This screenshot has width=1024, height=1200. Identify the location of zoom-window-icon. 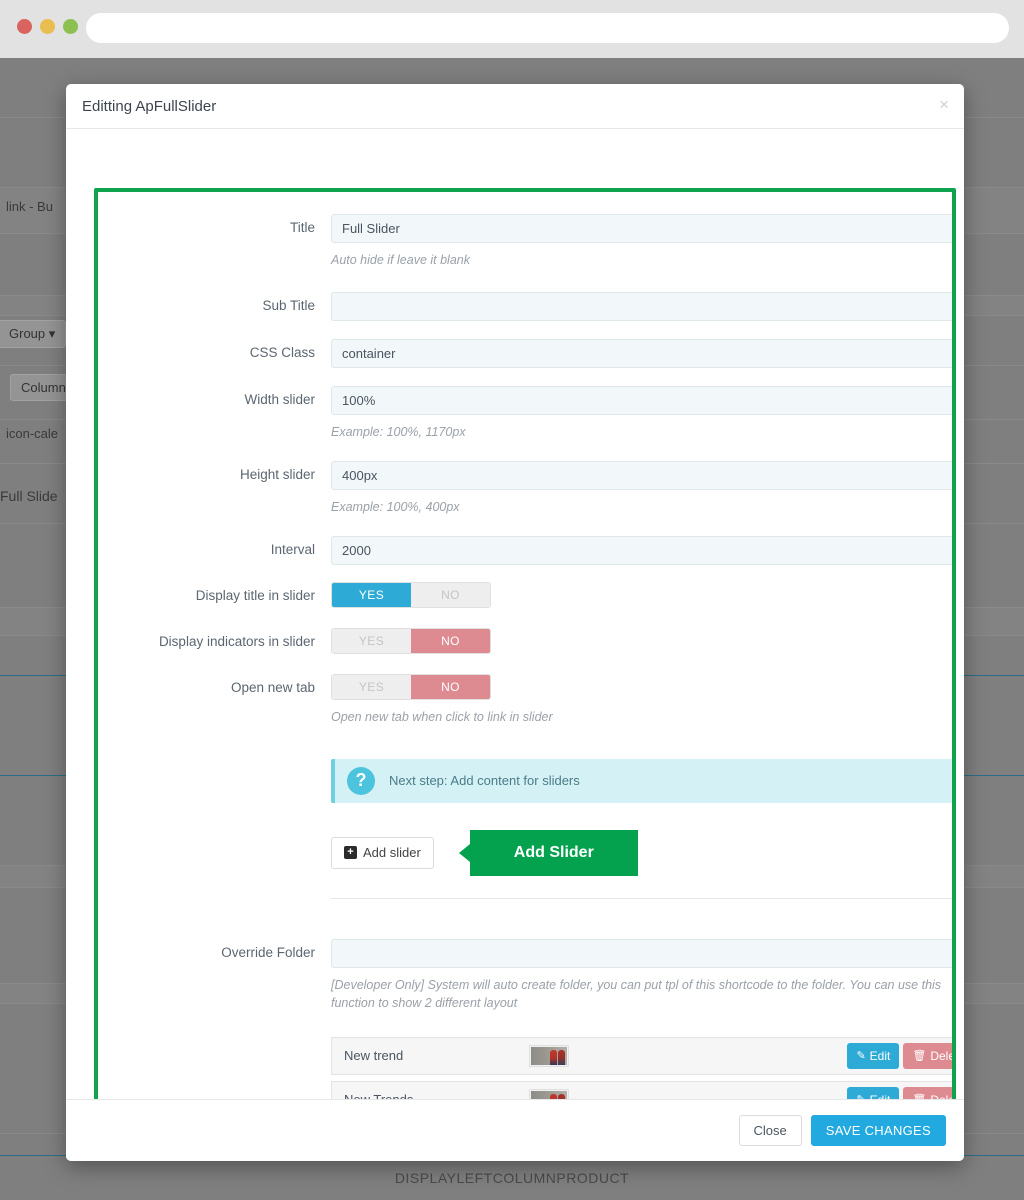
(70, 26).